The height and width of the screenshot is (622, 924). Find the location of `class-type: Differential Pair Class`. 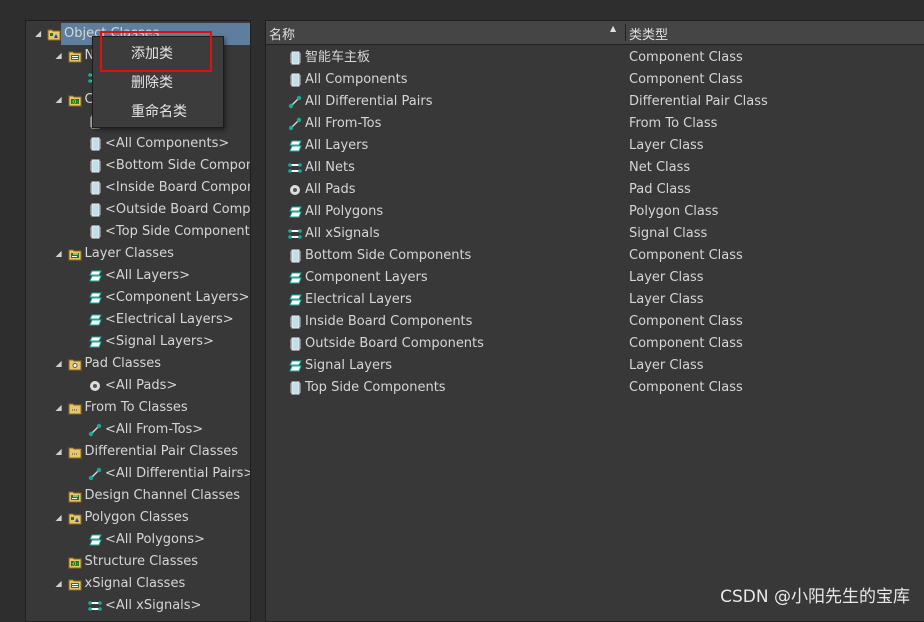

class-type: Differential Pair Class is located at coordinates (698, 101).